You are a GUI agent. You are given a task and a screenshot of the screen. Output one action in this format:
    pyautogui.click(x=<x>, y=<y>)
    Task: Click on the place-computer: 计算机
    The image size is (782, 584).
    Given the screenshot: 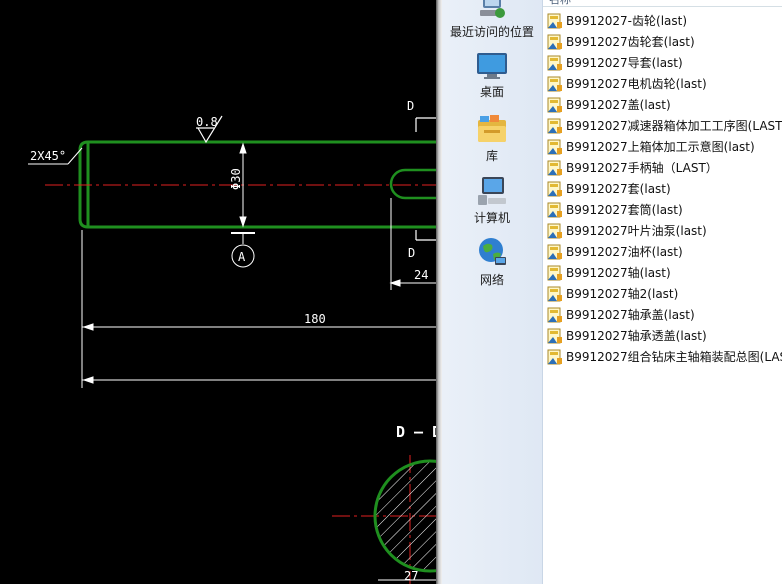 What is the action you would take?
    pyautogui.click(x=492, y=201)
    